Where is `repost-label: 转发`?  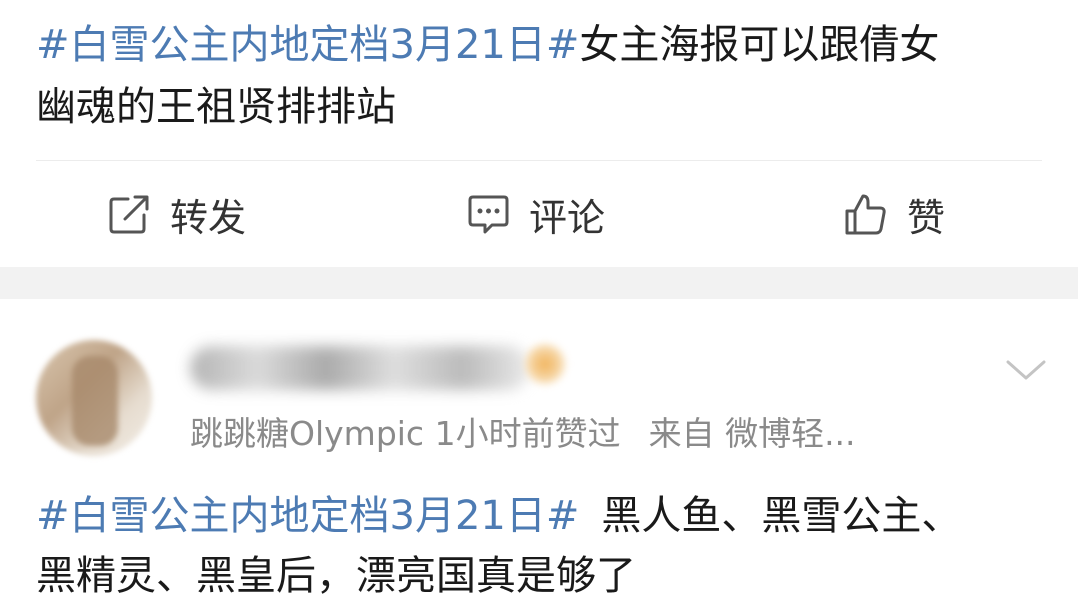
repost-label: 转发 is located at coordinates (208, 217).